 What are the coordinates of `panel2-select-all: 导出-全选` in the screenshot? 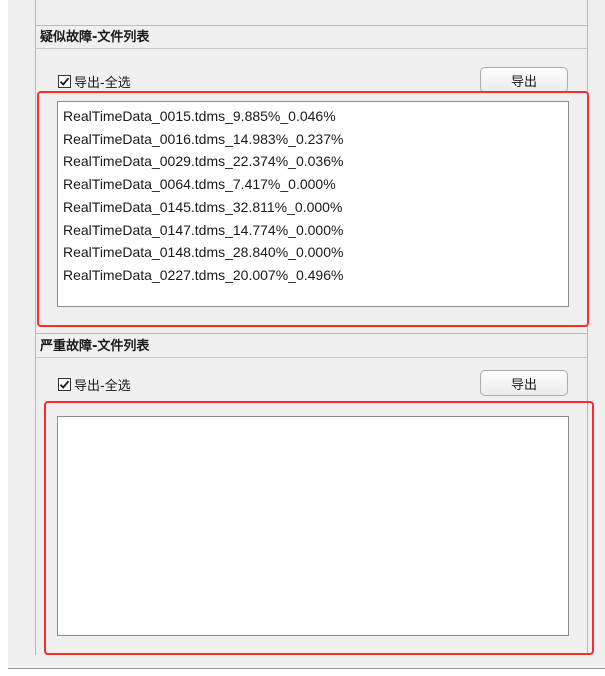 It's located at (94, 384).